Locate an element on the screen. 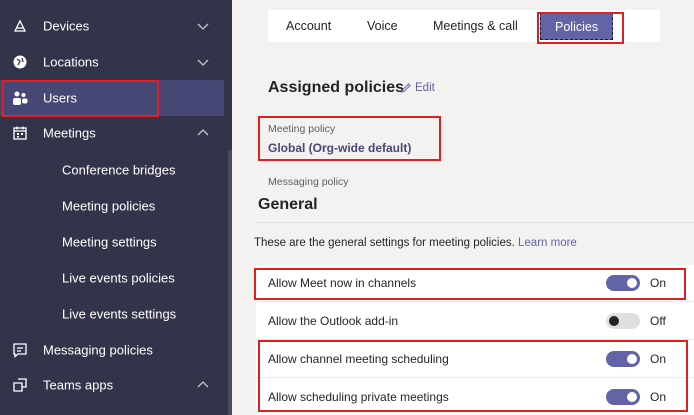 The height and width of the screenshot is (415, 694). apps-icon is located at coordinates (20, 385).